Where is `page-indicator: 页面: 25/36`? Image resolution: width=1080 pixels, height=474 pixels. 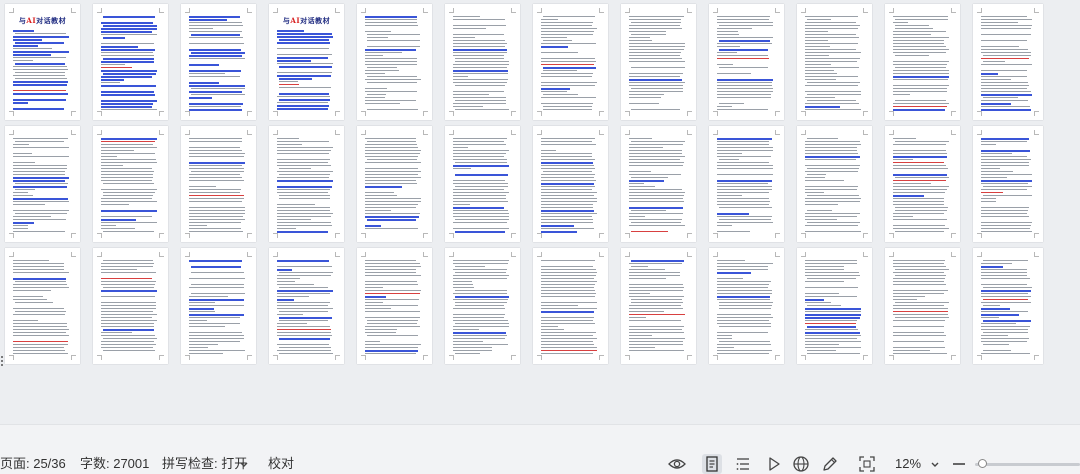 page-indicator: 页面: 25/36 is located at coordinates (33, 464).